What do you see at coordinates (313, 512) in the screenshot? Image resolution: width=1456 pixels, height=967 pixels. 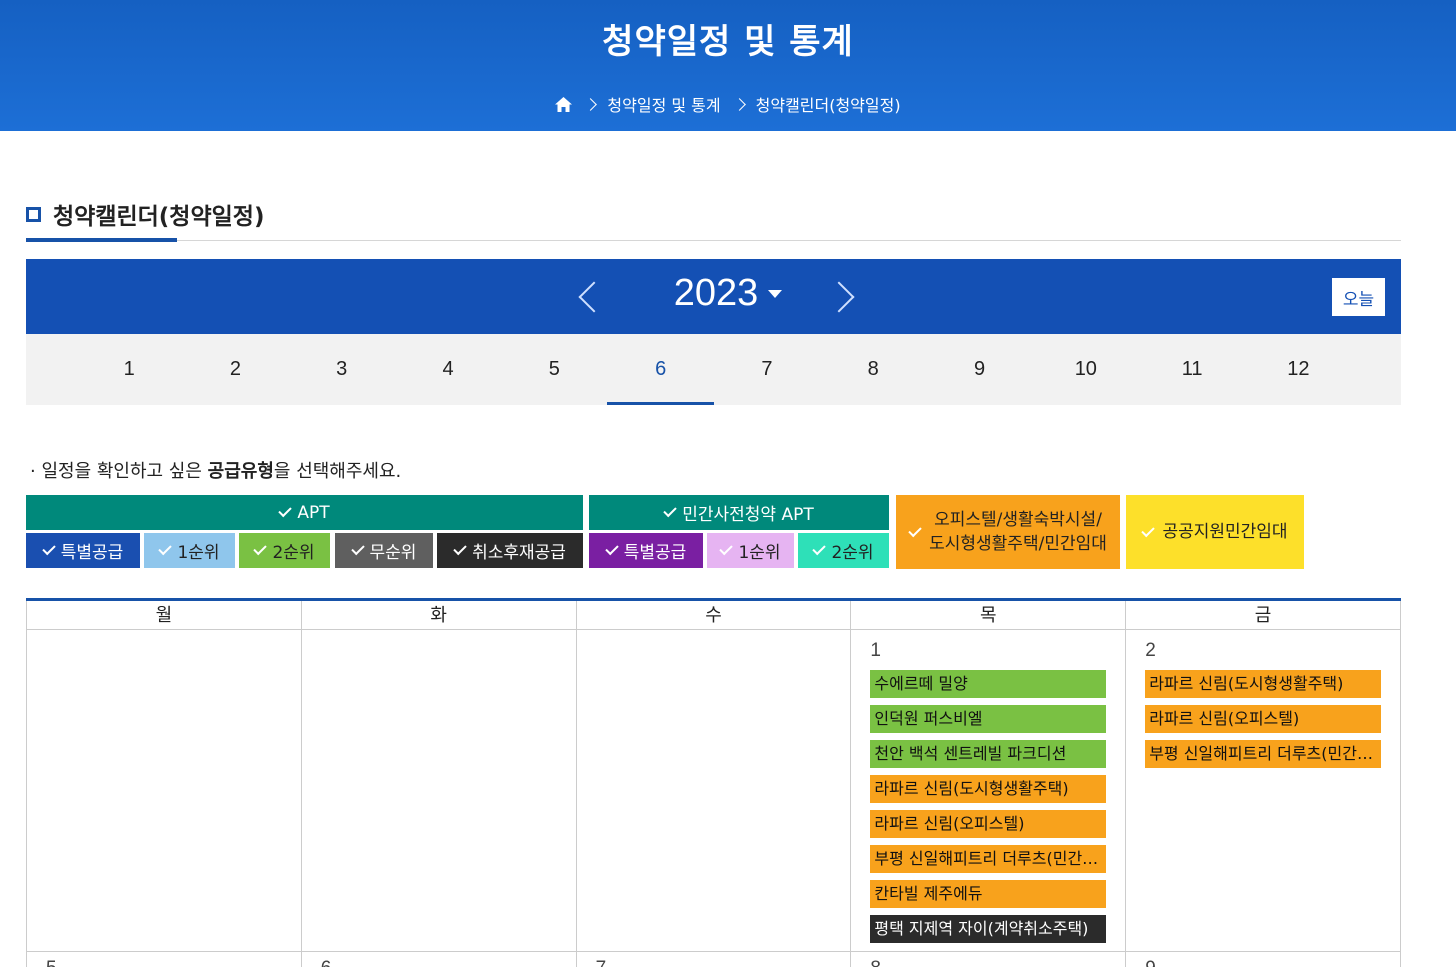 I see `filter-label: APT` at bounding box center [313, 512].